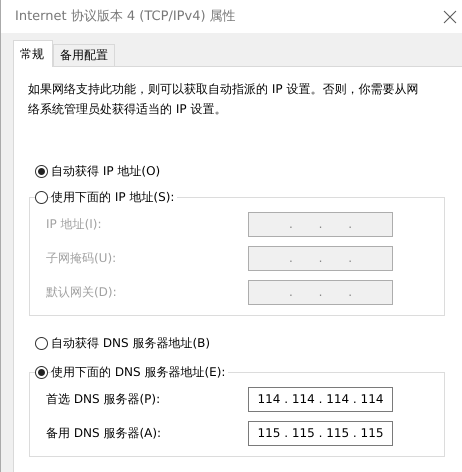  What do you see at coordinates (82, 258) in the screenshot?
I see `field-label: 子网掩码(U):` at bounding box center [82, 258].